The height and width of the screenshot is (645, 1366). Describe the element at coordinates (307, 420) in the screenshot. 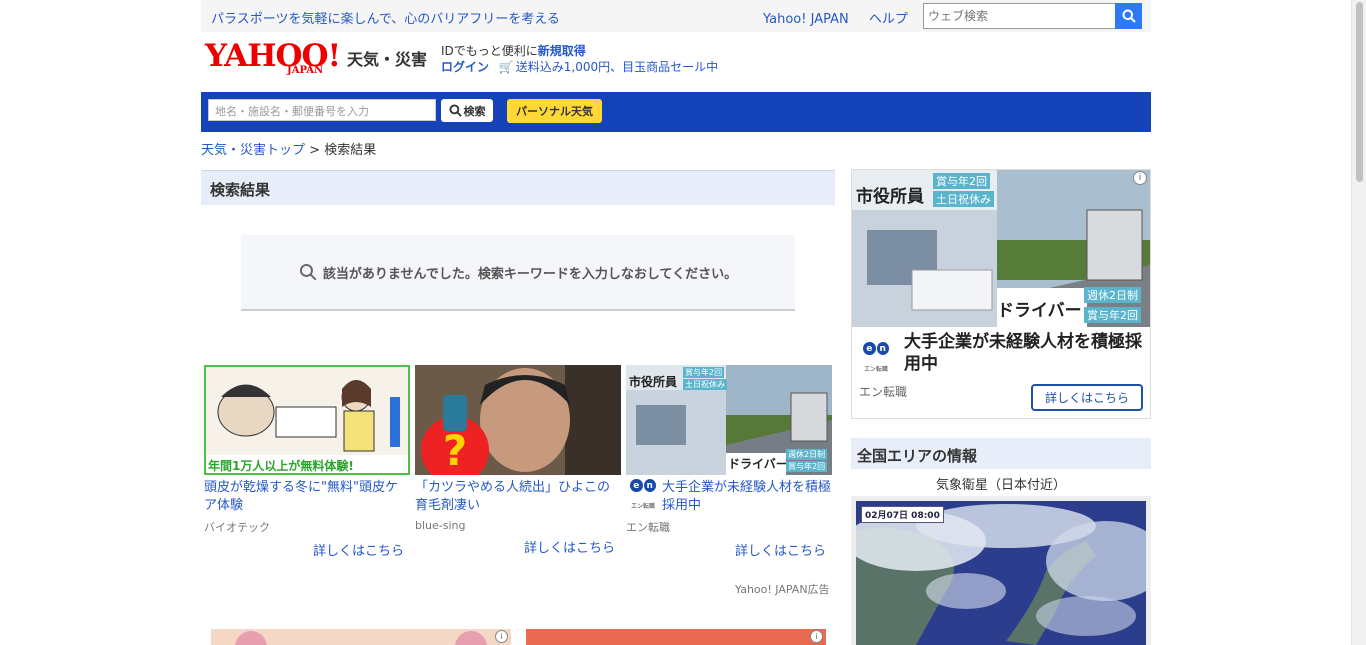

I see `ad-image: 年間1万人以上が無料体験!` at that location.